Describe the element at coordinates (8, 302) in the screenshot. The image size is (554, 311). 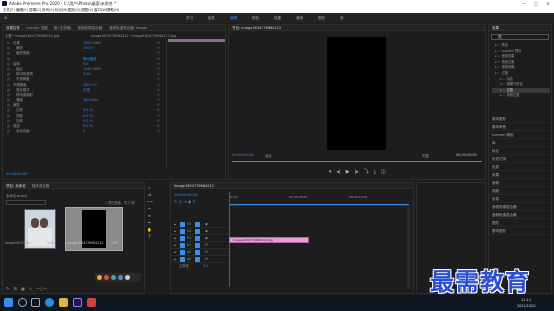
I see `windows-start-icon` at that location.